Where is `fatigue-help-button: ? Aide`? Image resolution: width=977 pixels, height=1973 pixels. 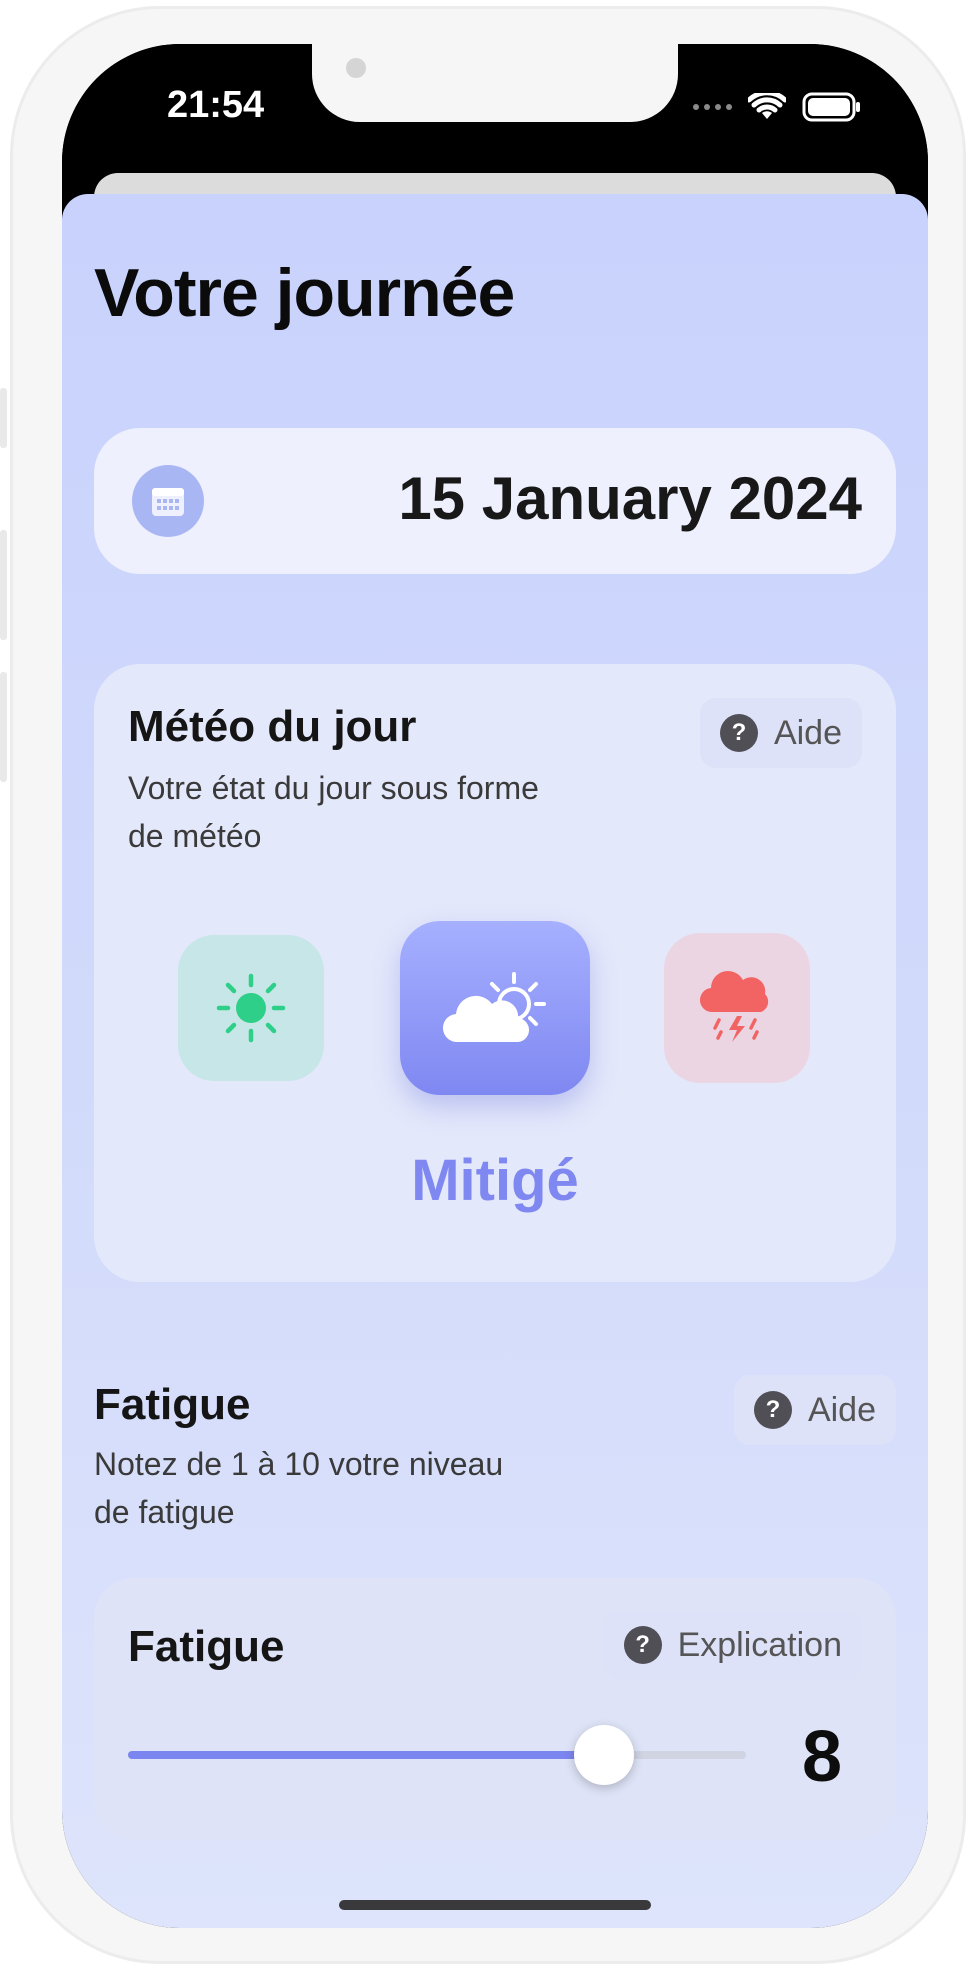
fatigue-help-button: ? Aide is located at coordinates (814, 1410).